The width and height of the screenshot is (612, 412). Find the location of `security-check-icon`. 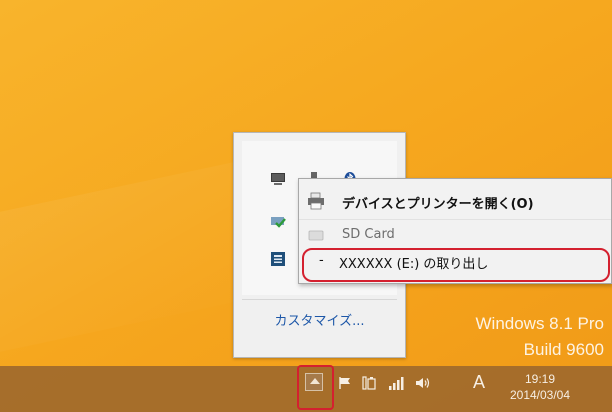

security-check-icon is located at coordinates (278, 221).